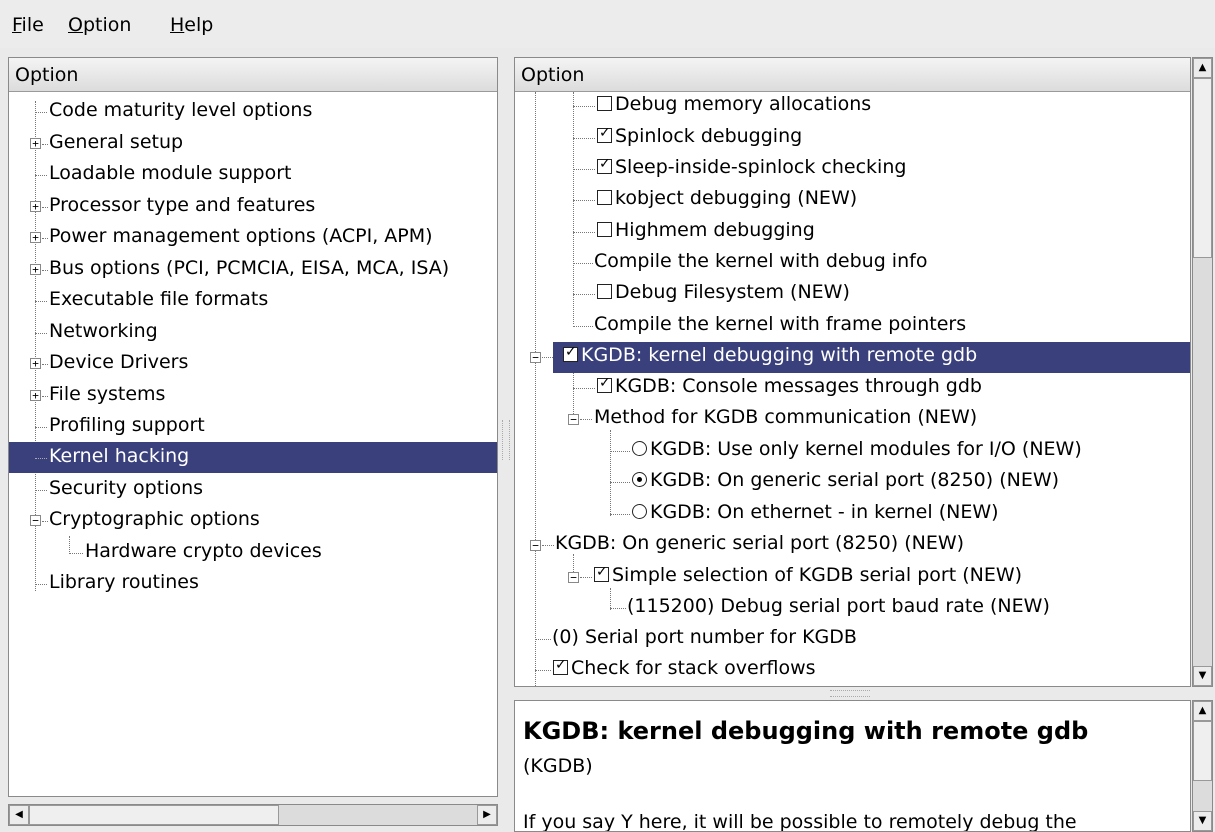 This screenshot has width=1215, height=832. What do you see at coordinates (19, 815) in the screenshot?
I see `scroll-left-arrow-icon: ◀` at bounding box center [19, 815].